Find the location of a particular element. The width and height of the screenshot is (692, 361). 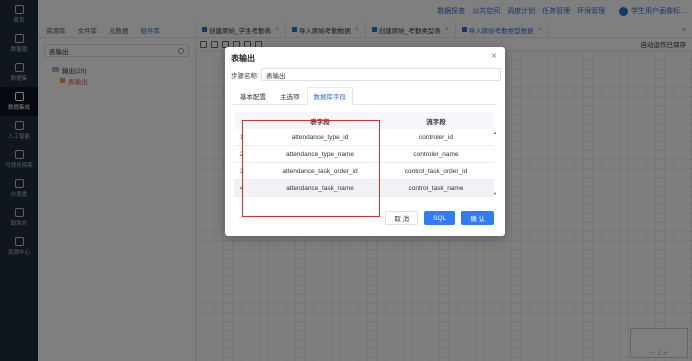

step-name-label: 步骤名称: is located at coordinates (245, 76).